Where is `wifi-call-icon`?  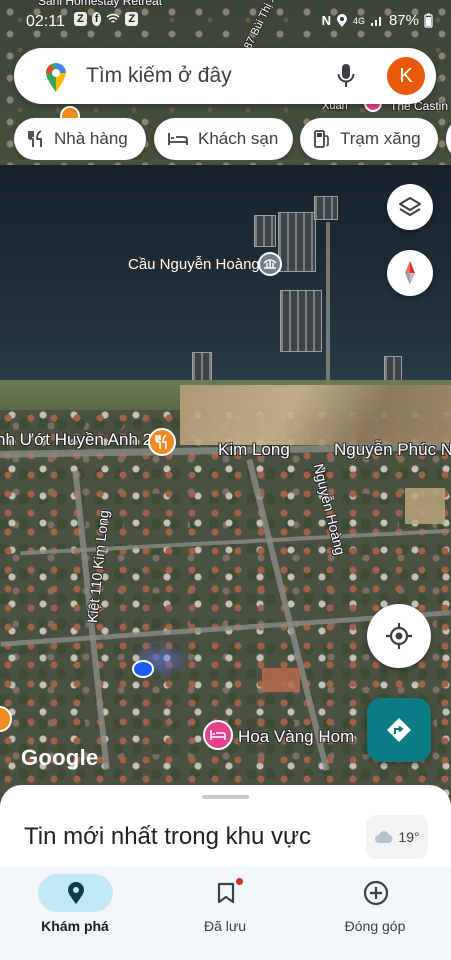 wifi-call-icon is located at coordinates (113, 18).